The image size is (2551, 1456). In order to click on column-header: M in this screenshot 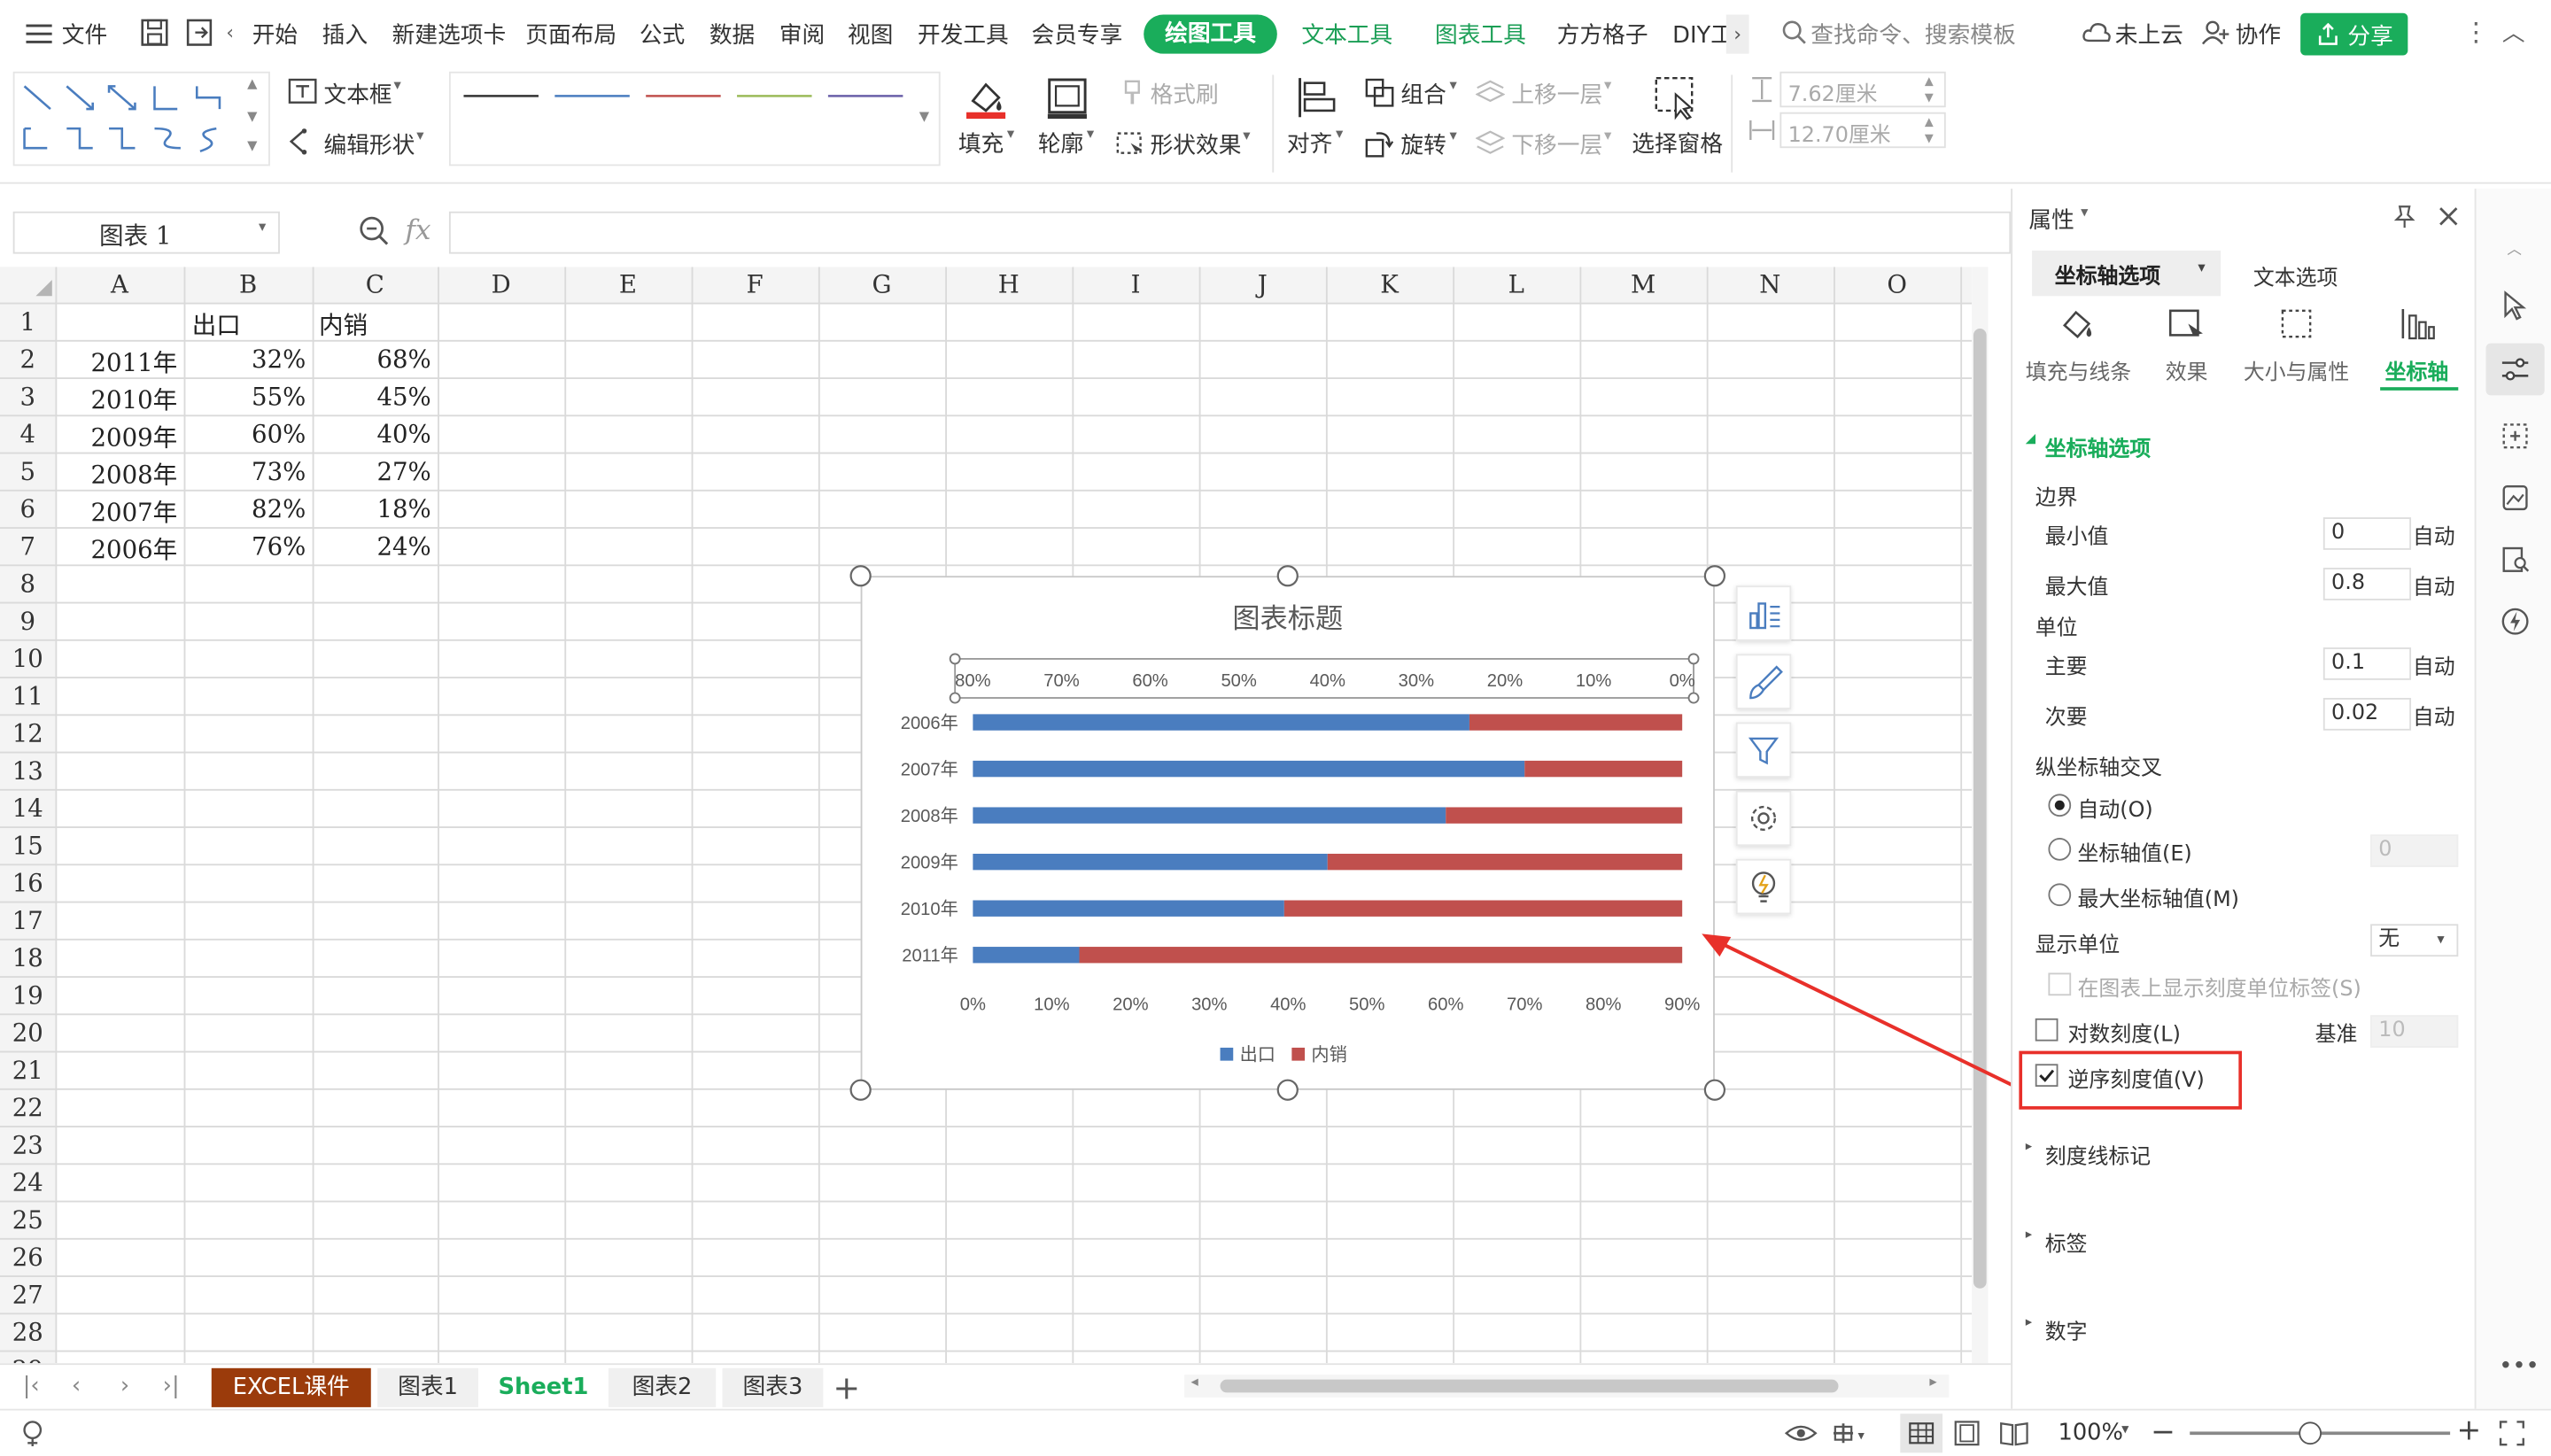, I will do `click(1643, 284)`.